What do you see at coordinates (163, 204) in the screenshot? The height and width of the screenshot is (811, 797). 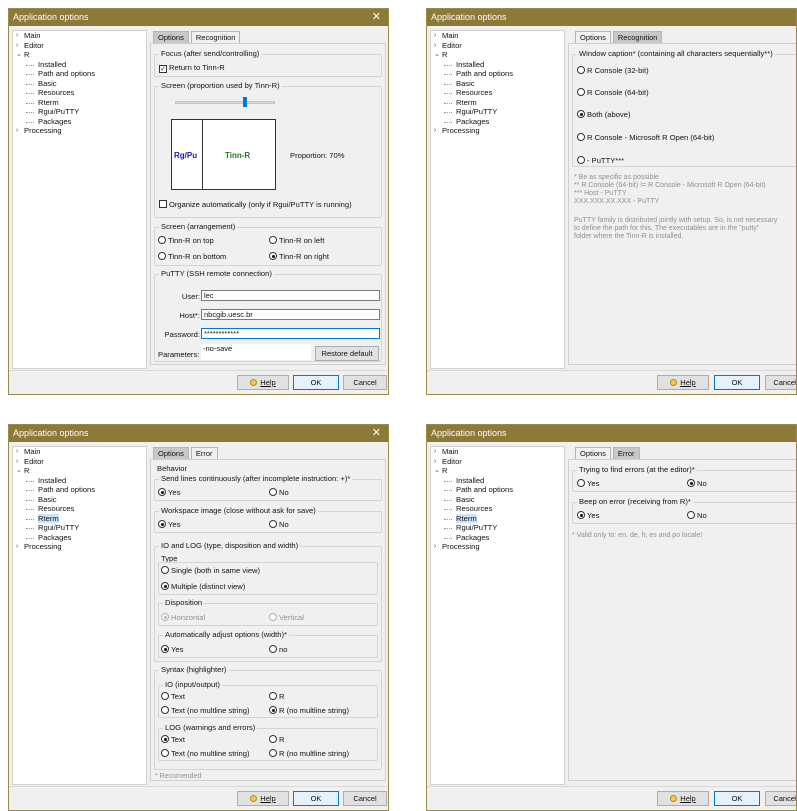 I see `organize-checkbox` at bounding box center [163, 204].